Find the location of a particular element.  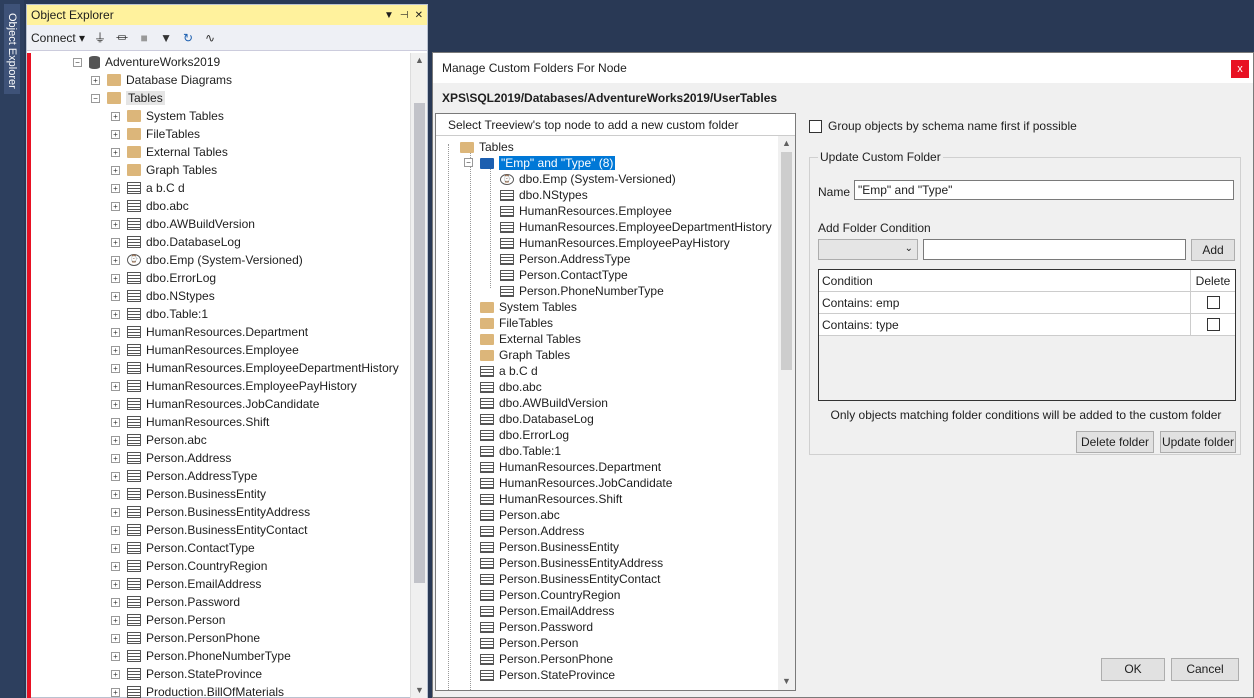

tree-item: + Person.Person is located at coordinates (168, 620).